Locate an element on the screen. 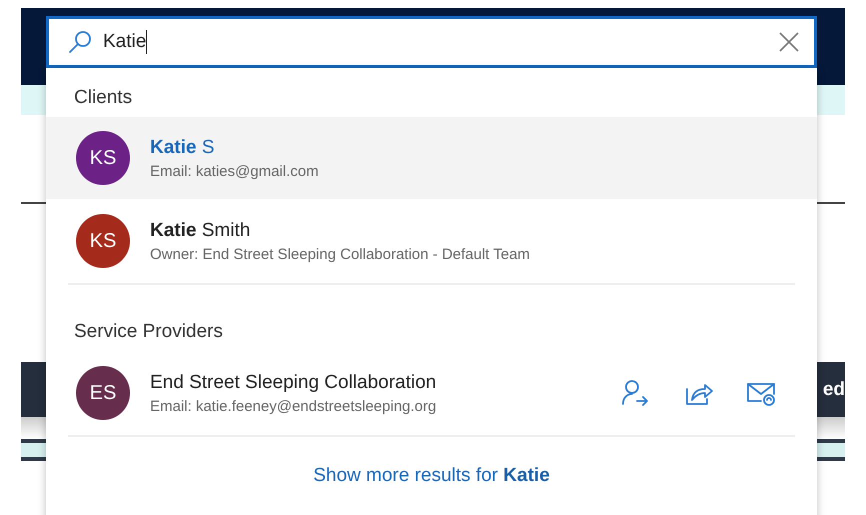 This screenshot has height=515, width=866. group-heading: Clients is located at coordinates (103, 98).